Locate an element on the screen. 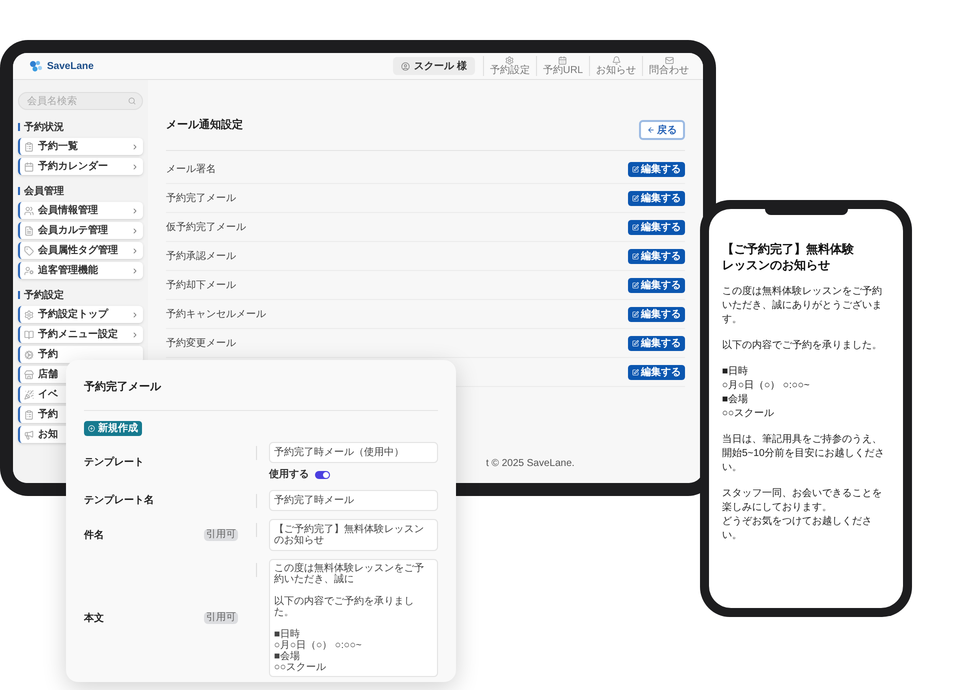  mail-type-label: 仮予約完了メール is located at coordinates (206, 227).